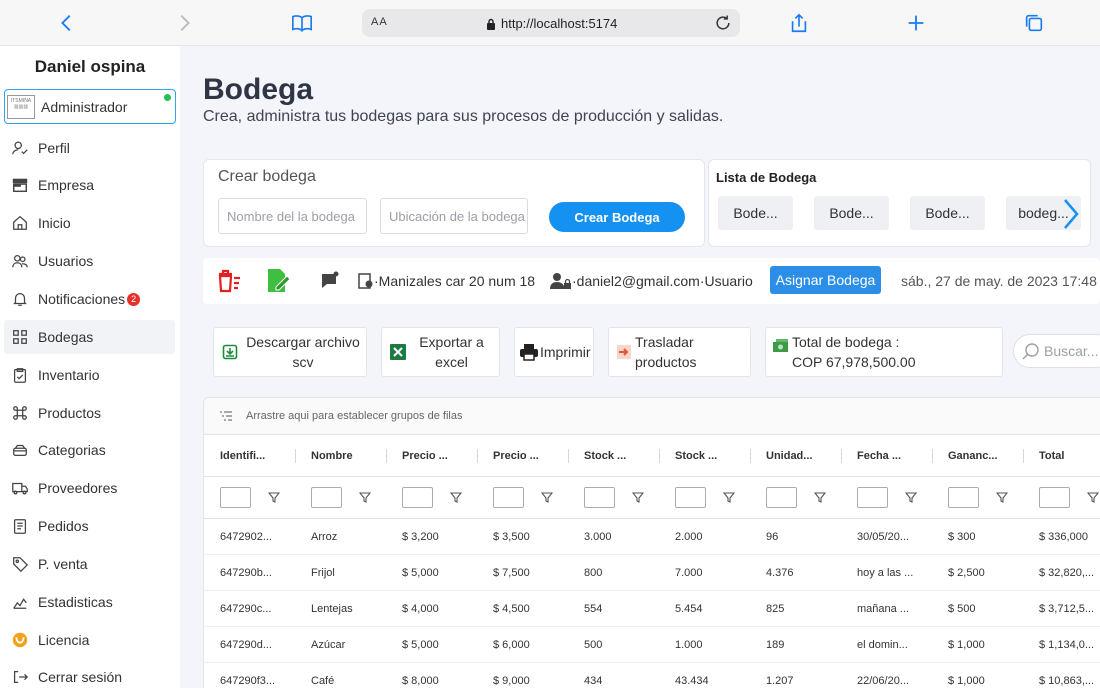 This screenshot has width=1100, height=688. What do you see at coordinates (529, 352) in the screenshot?
I see `printer-icon` at bounding box center [529, 352].